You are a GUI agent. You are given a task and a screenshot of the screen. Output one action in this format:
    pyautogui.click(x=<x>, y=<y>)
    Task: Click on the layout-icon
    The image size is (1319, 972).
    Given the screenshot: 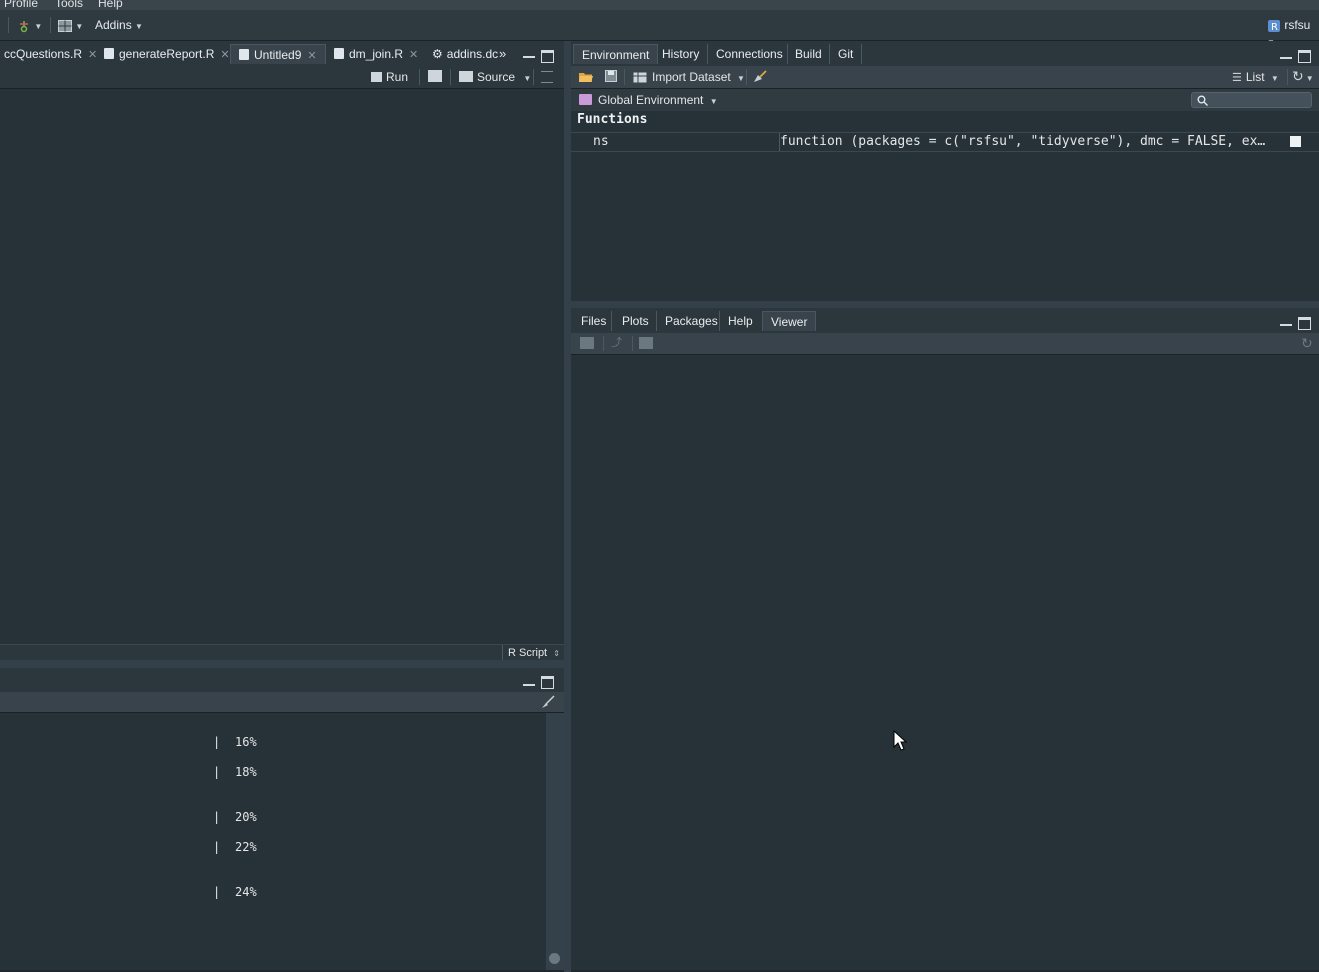 What is the action you would take?
    pyautogui.click(x=65, y=25)
    